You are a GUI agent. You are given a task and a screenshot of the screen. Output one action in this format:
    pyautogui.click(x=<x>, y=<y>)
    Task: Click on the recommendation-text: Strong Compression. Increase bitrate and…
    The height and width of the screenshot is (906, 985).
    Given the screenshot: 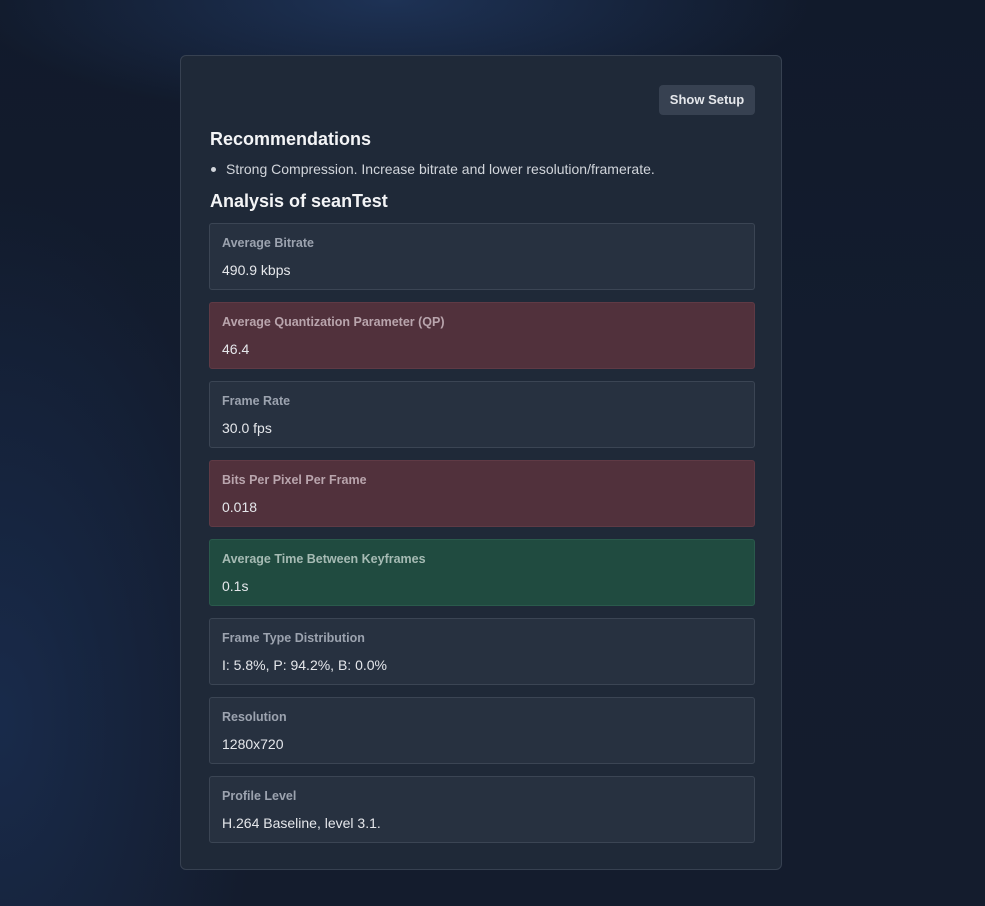 What is the action you would take?
    pyautogui.click(x=440, y=169)
    